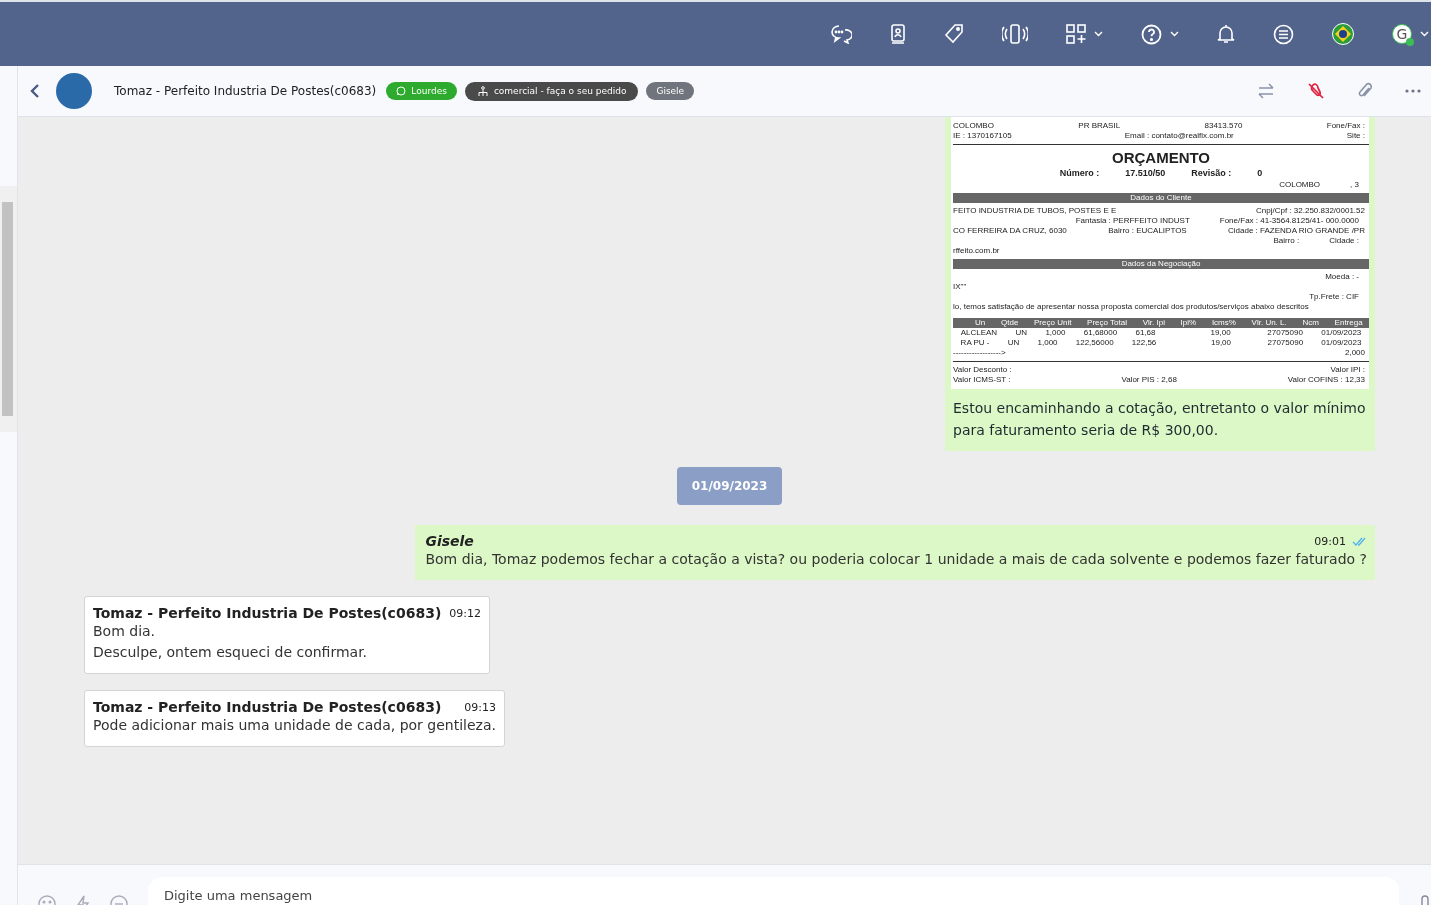 The height and width of the screenshot is (905, 1431). Describe the element at coordinates (898, 34) in the screenshot. I see `contact-book-icon` at that location.